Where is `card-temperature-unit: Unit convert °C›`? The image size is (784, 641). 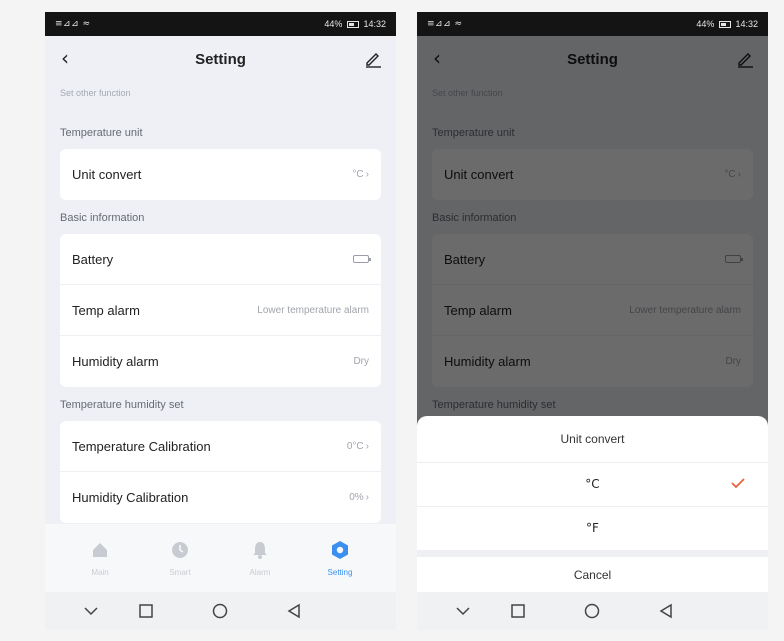 card-temperature-unit: Unit convert °C› is located at coordinates (220, 174).